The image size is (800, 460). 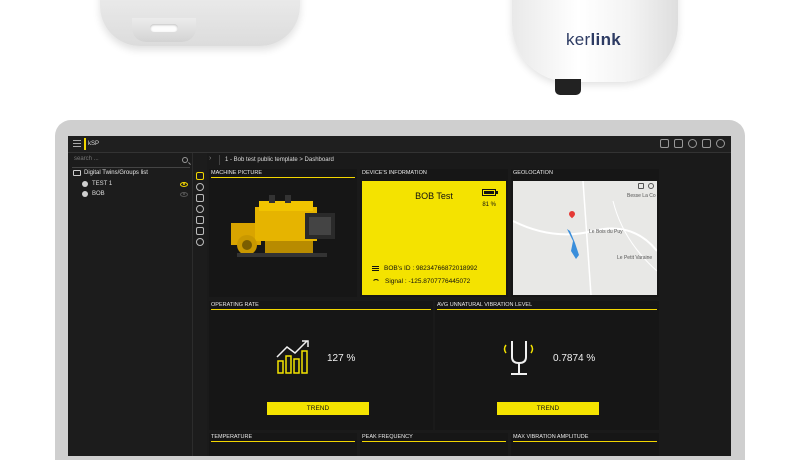 What do you see at coordinates (387, 437) in the screenshot?
I see `panel-title: PEAK FREQUENCY` at bounding box center [387, 437].